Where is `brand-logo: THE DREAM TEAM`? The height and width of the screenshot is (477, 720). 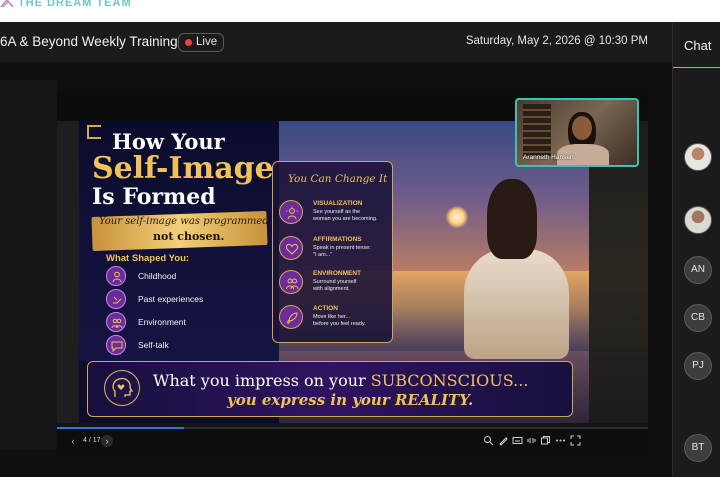 brand-logo: THE DREAM TEAM is located at coordinates (66, 5).